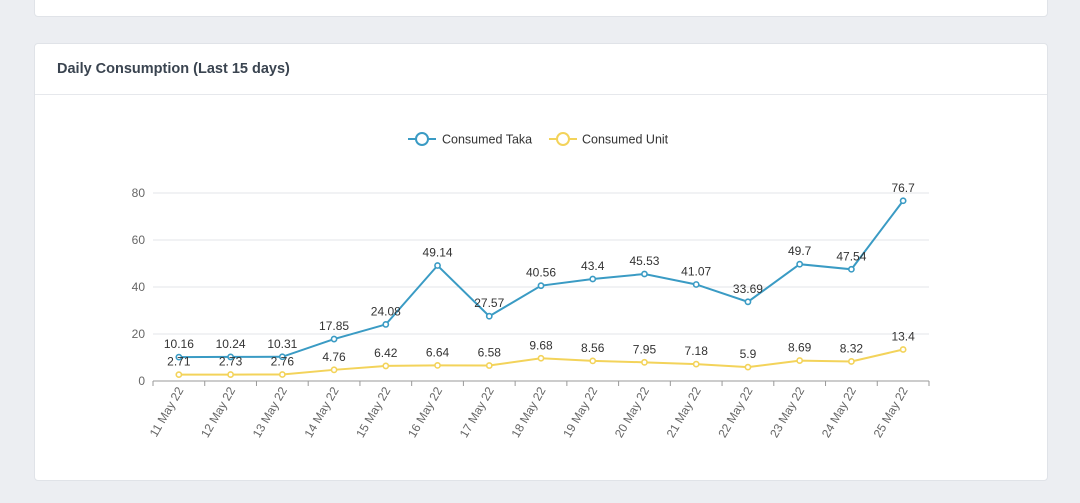  I want to click on x-tick-label: 17 May 22, so click(477, 412).